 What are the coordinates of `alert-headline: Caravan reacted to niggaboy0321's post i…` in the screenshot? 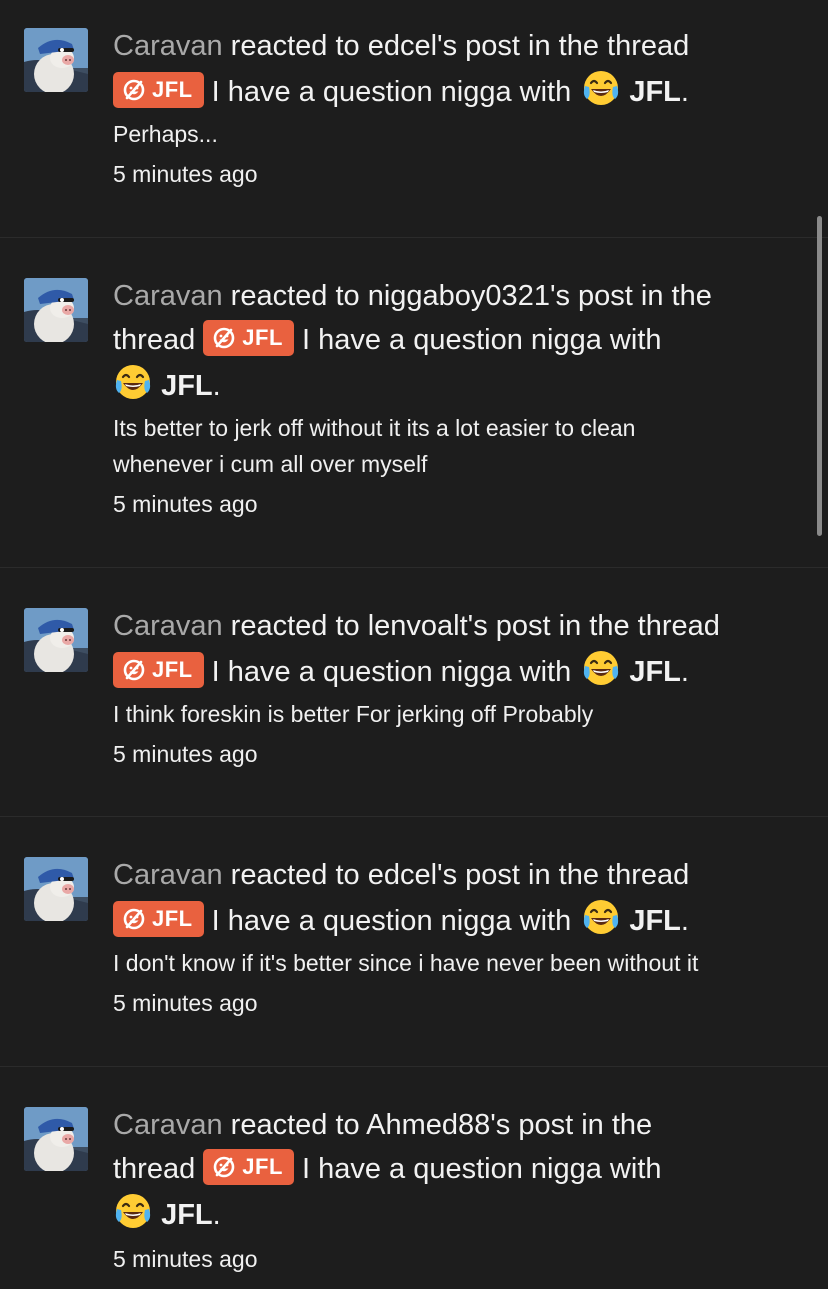 It's located at (458, 296).